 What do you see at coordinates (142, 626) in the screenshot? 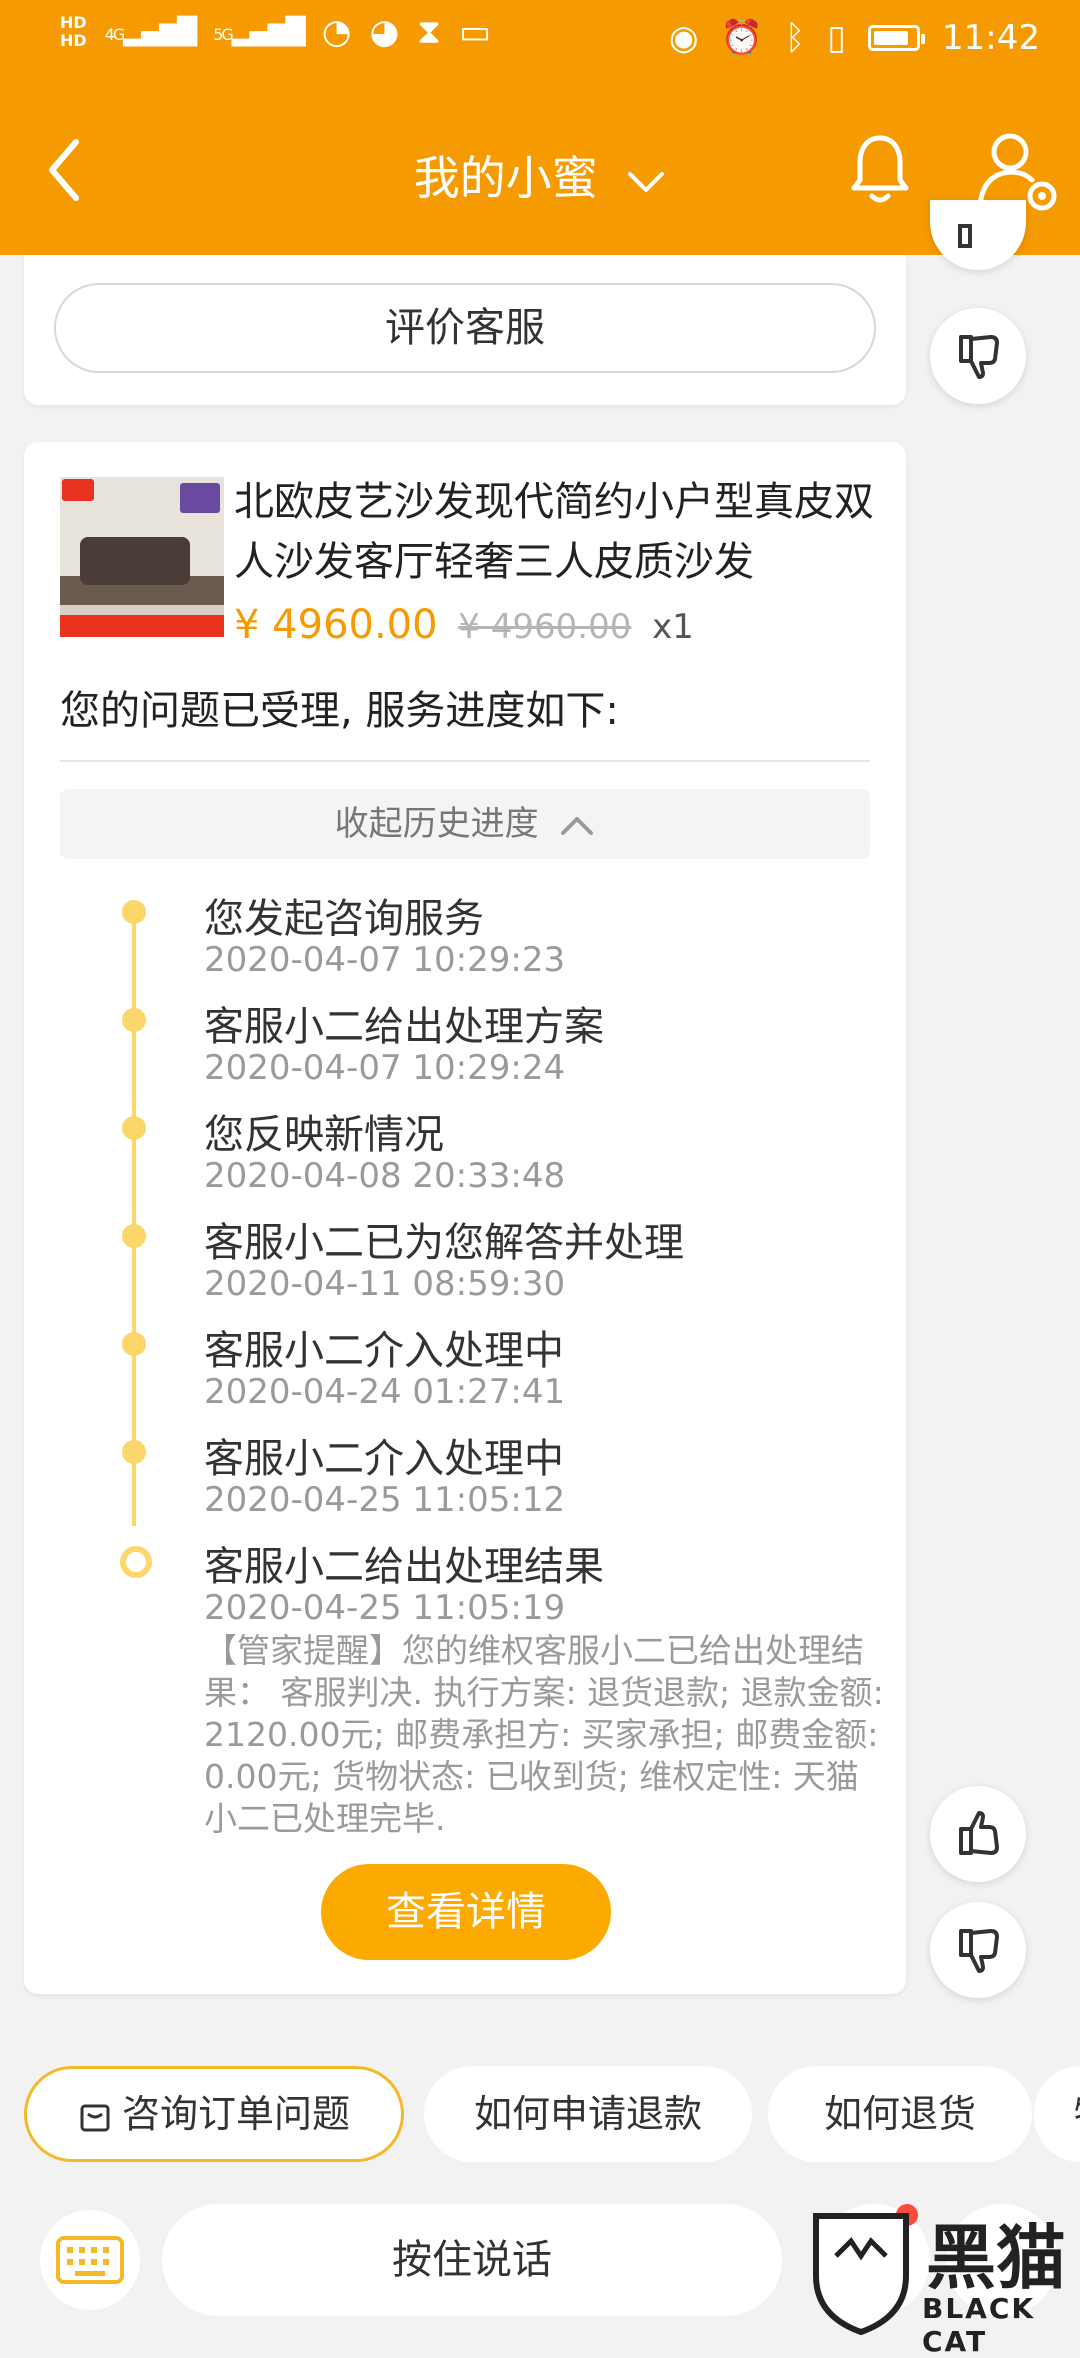
I see `promo-banner` at bounding box center [142, 626].